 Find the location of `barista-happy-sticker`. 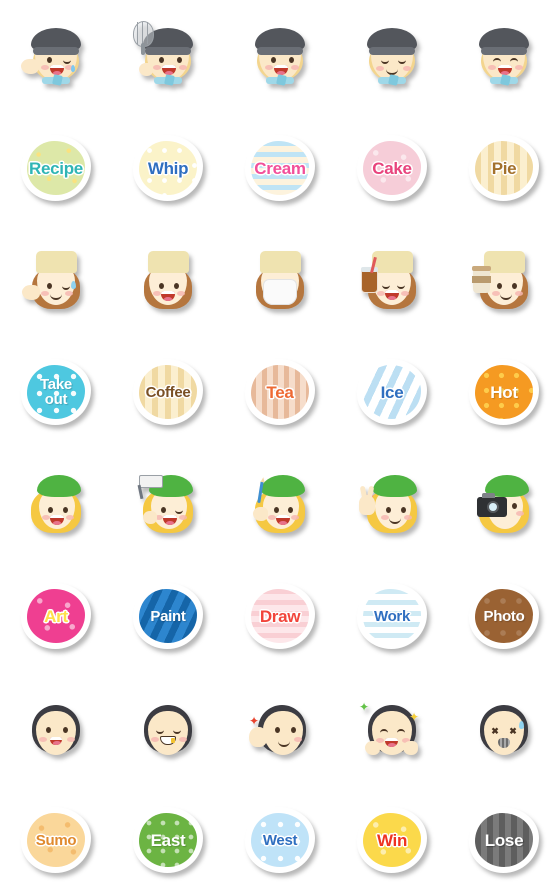

barista-happy-sticker is located at coordinates (168, 280).